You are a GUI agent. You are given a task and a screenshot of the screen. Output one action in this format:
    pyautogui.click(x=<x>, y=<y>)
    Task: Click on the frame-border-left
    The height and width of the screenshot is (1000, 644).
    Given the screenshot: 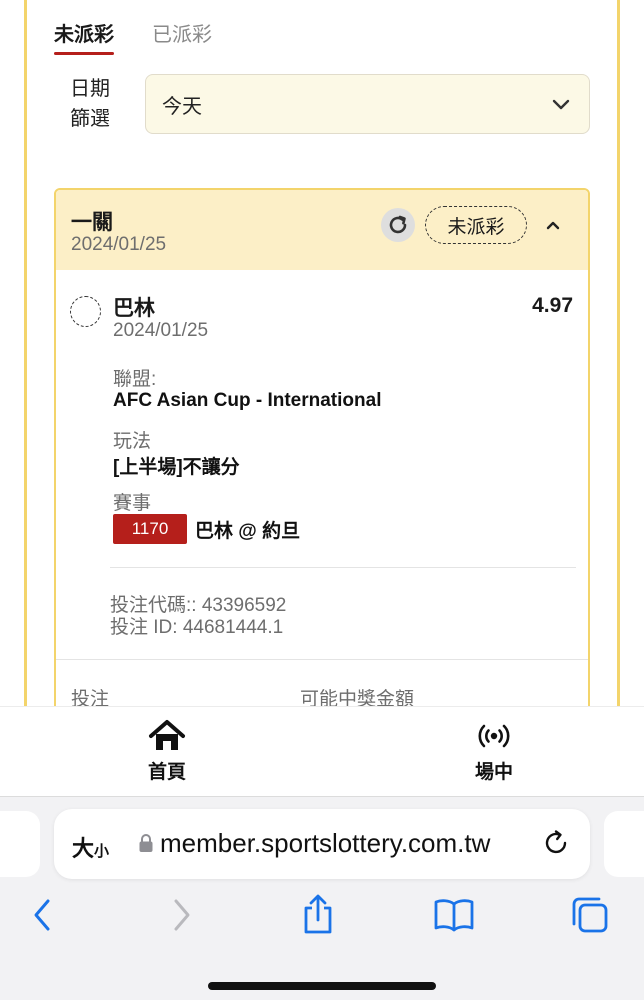 What is the action you would take?
    pyautogui.click(x=25, y=353)
    